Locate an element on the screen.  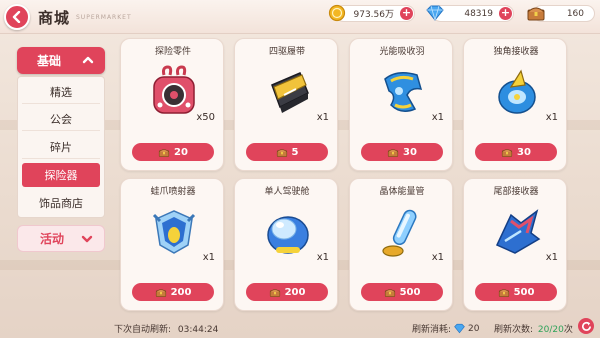
sidebar-item-featured: 精选 is located at coordinates (61, 92).